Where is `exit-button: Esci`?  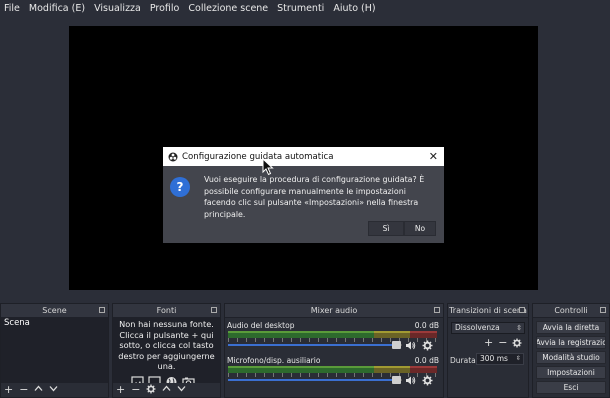
exit-button: Esci is located at coordinates (571, 387).